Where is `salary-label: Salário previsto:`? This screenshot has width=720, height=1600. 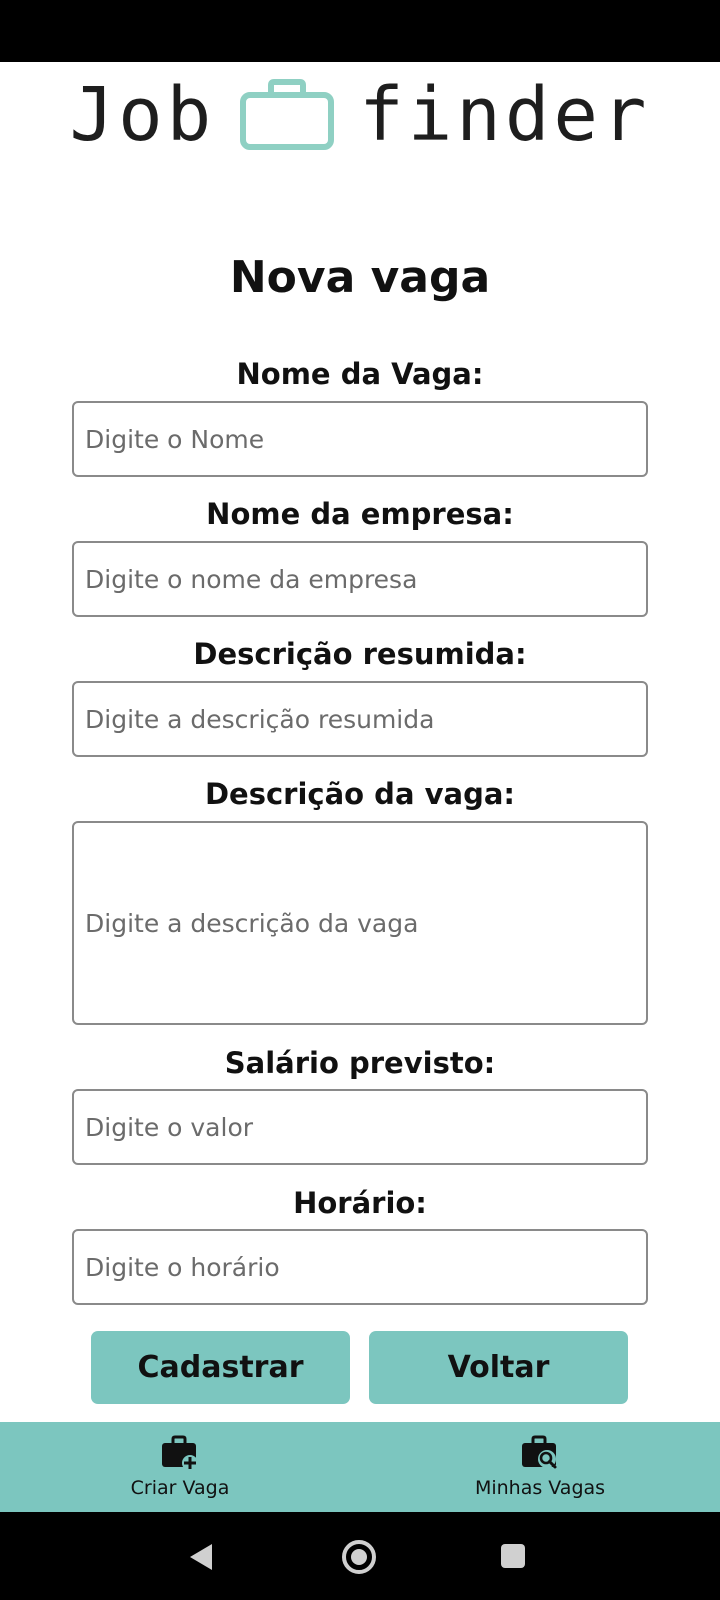 salary-label: Salário previsto: is located at coordinates (360, 1063).